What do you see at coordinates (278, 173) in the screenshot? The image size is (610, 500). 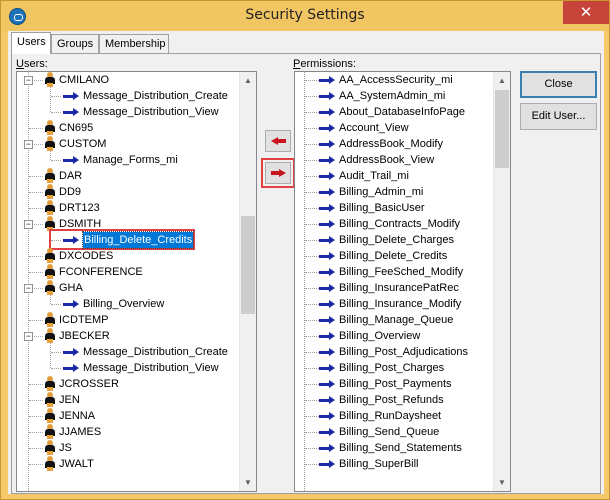 I see `add-permission-button` at bounding box center [278, 173].